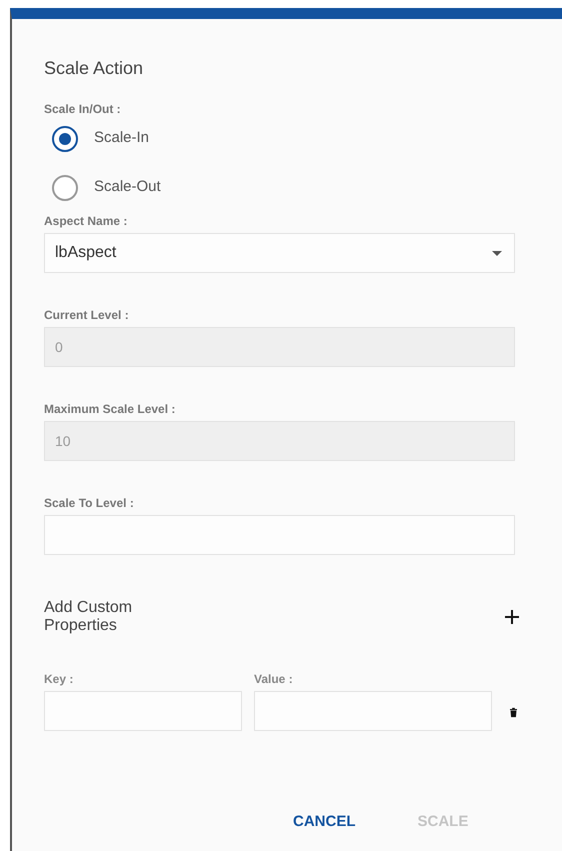 The image size is (562, 851). What do you see at coordinates (89, 503) in the screenshot?
I see `field-label: Scale To Level :` at bounding box center [89, 503].